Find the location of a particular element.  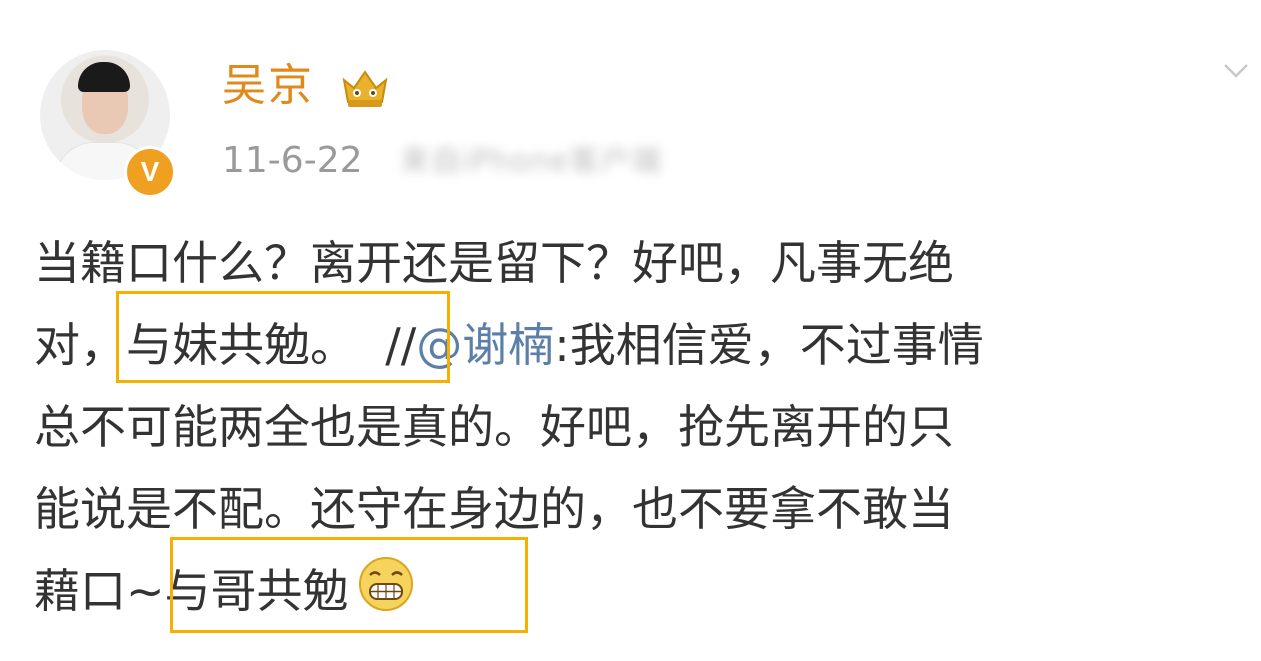

author-name: 吴京 is located at coordinates (268, 86).